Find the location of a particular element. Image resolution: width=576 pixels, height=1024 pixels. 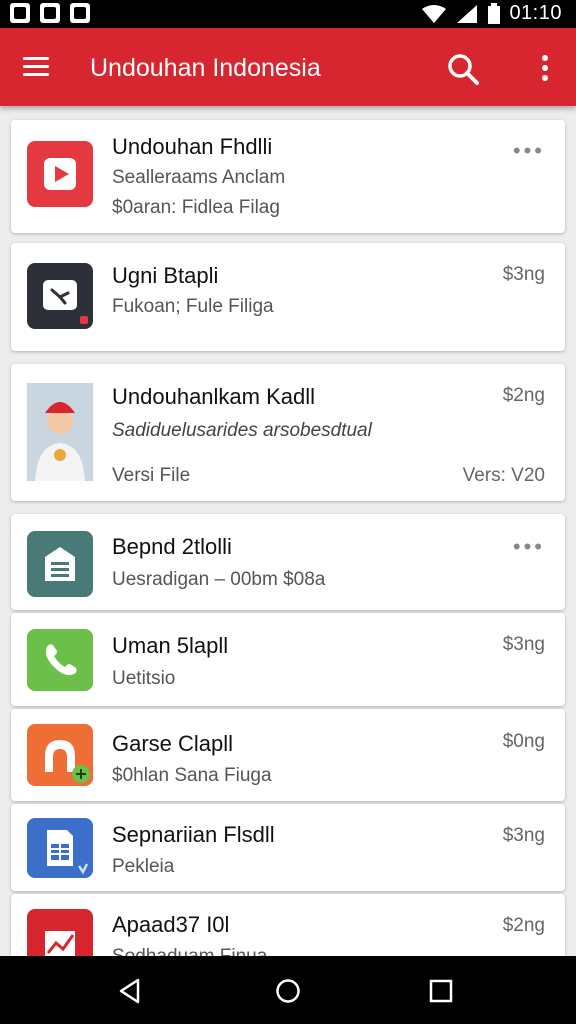

phone-icon is located at coordinates (61, 660).